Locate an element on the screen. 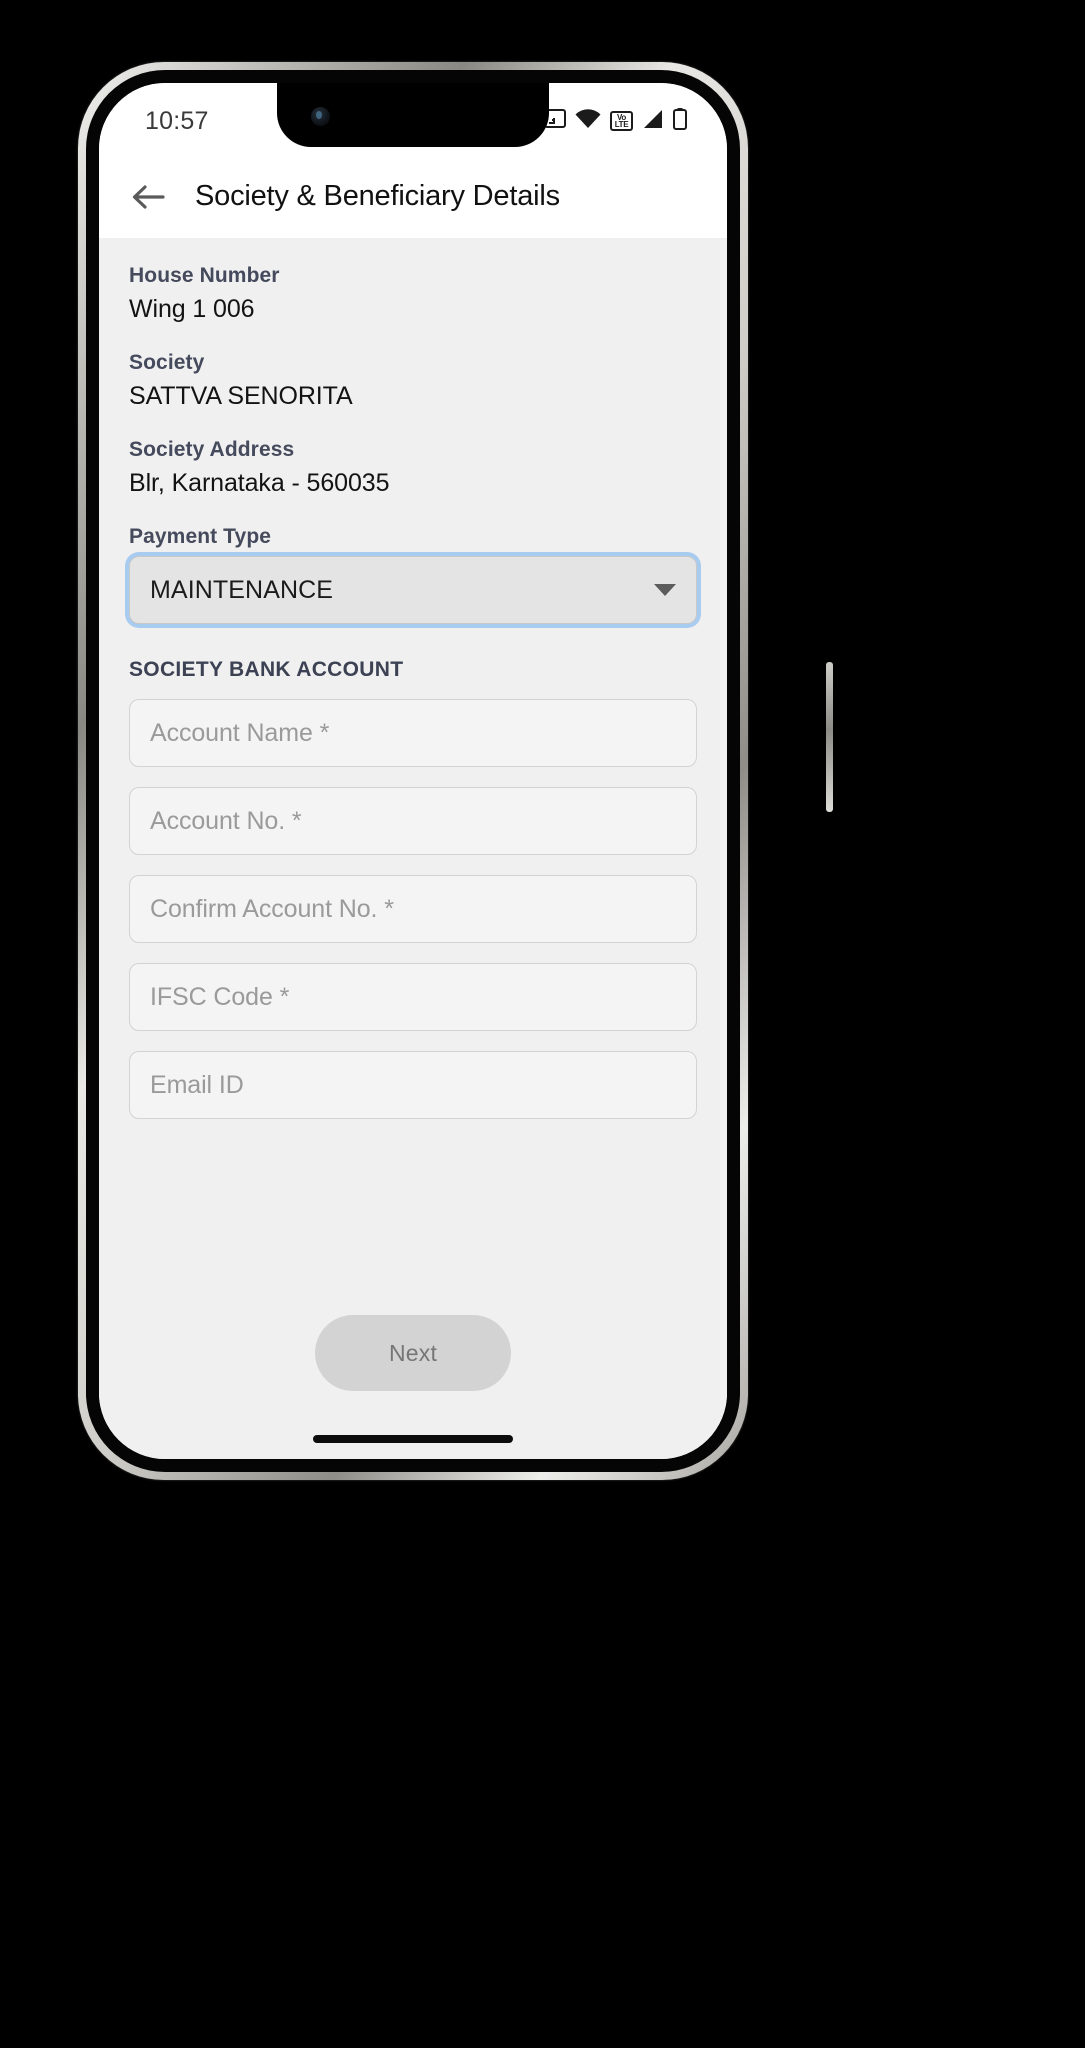 The height and width of the screenshot is (2048, 1085). input-placeholder: Account No. * is located at coordinates (226, 820).